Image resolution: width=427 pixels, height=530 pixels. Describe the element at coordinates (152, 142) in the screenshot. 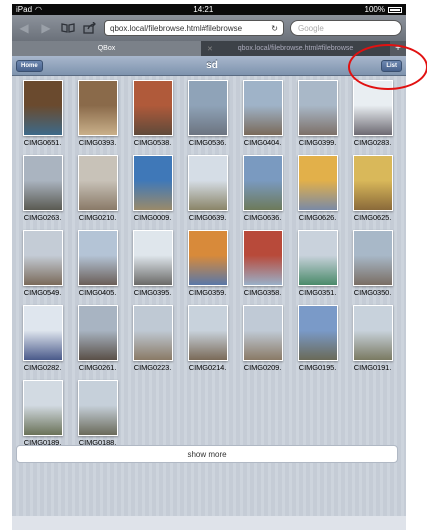

I see `photo-caption: CIMG0538.` at that location.